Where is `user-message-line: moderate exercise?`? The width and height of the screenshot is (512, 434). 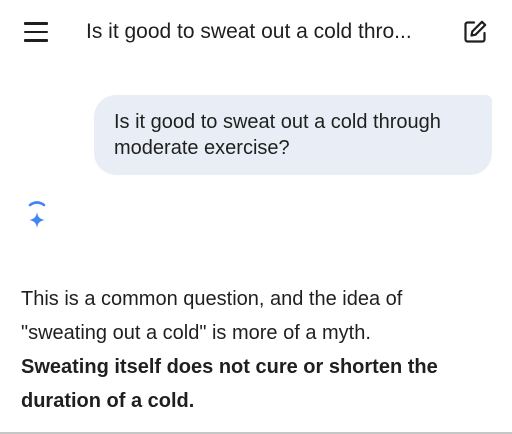
user-message-line: moderate exercise? is located at coordinates (202, 148).